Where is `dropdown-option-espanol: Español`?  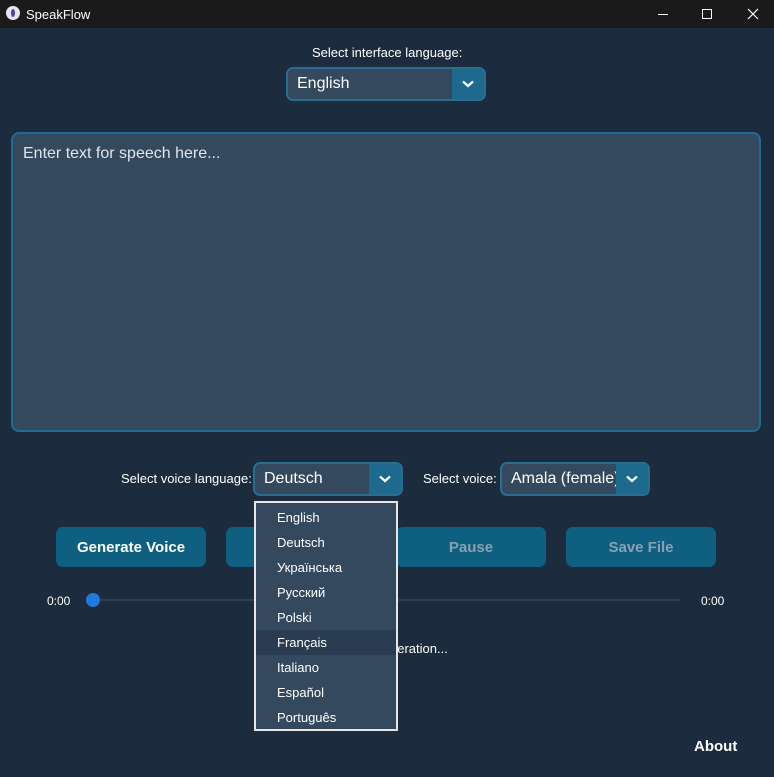
dropdown-option-espanol: Español is located at coordinates (326, 692).